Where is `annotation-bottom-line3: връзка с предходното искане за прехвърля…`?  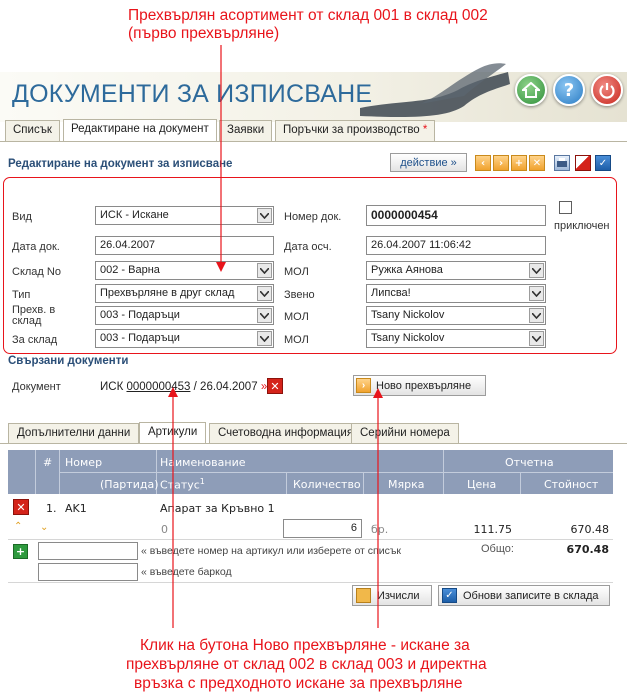
annotation-bottom-line3: връзка с предходното искане за прехвърля… is located at coordinates (298, 683).